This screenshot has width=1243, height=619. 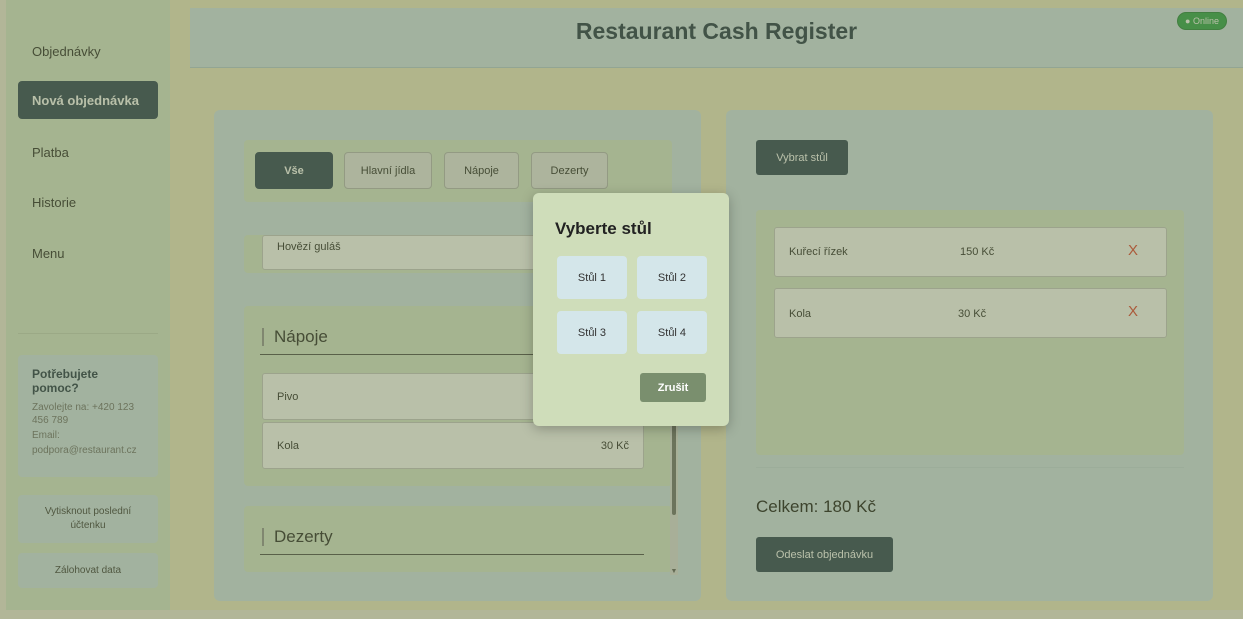 What do you see at coordinates (673, 387) in the screenshot?
I see `cancel-button: Zrušit` at bounding box center [673, 387].